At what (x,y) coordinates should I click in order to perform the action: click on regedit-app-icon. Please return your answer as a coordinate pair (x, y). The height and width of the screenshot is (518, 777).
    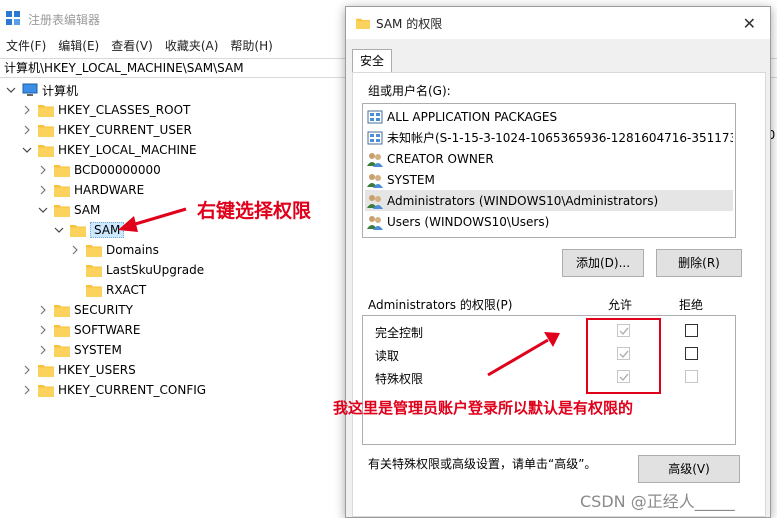
    Looking at the image, I should click on (13, 18).